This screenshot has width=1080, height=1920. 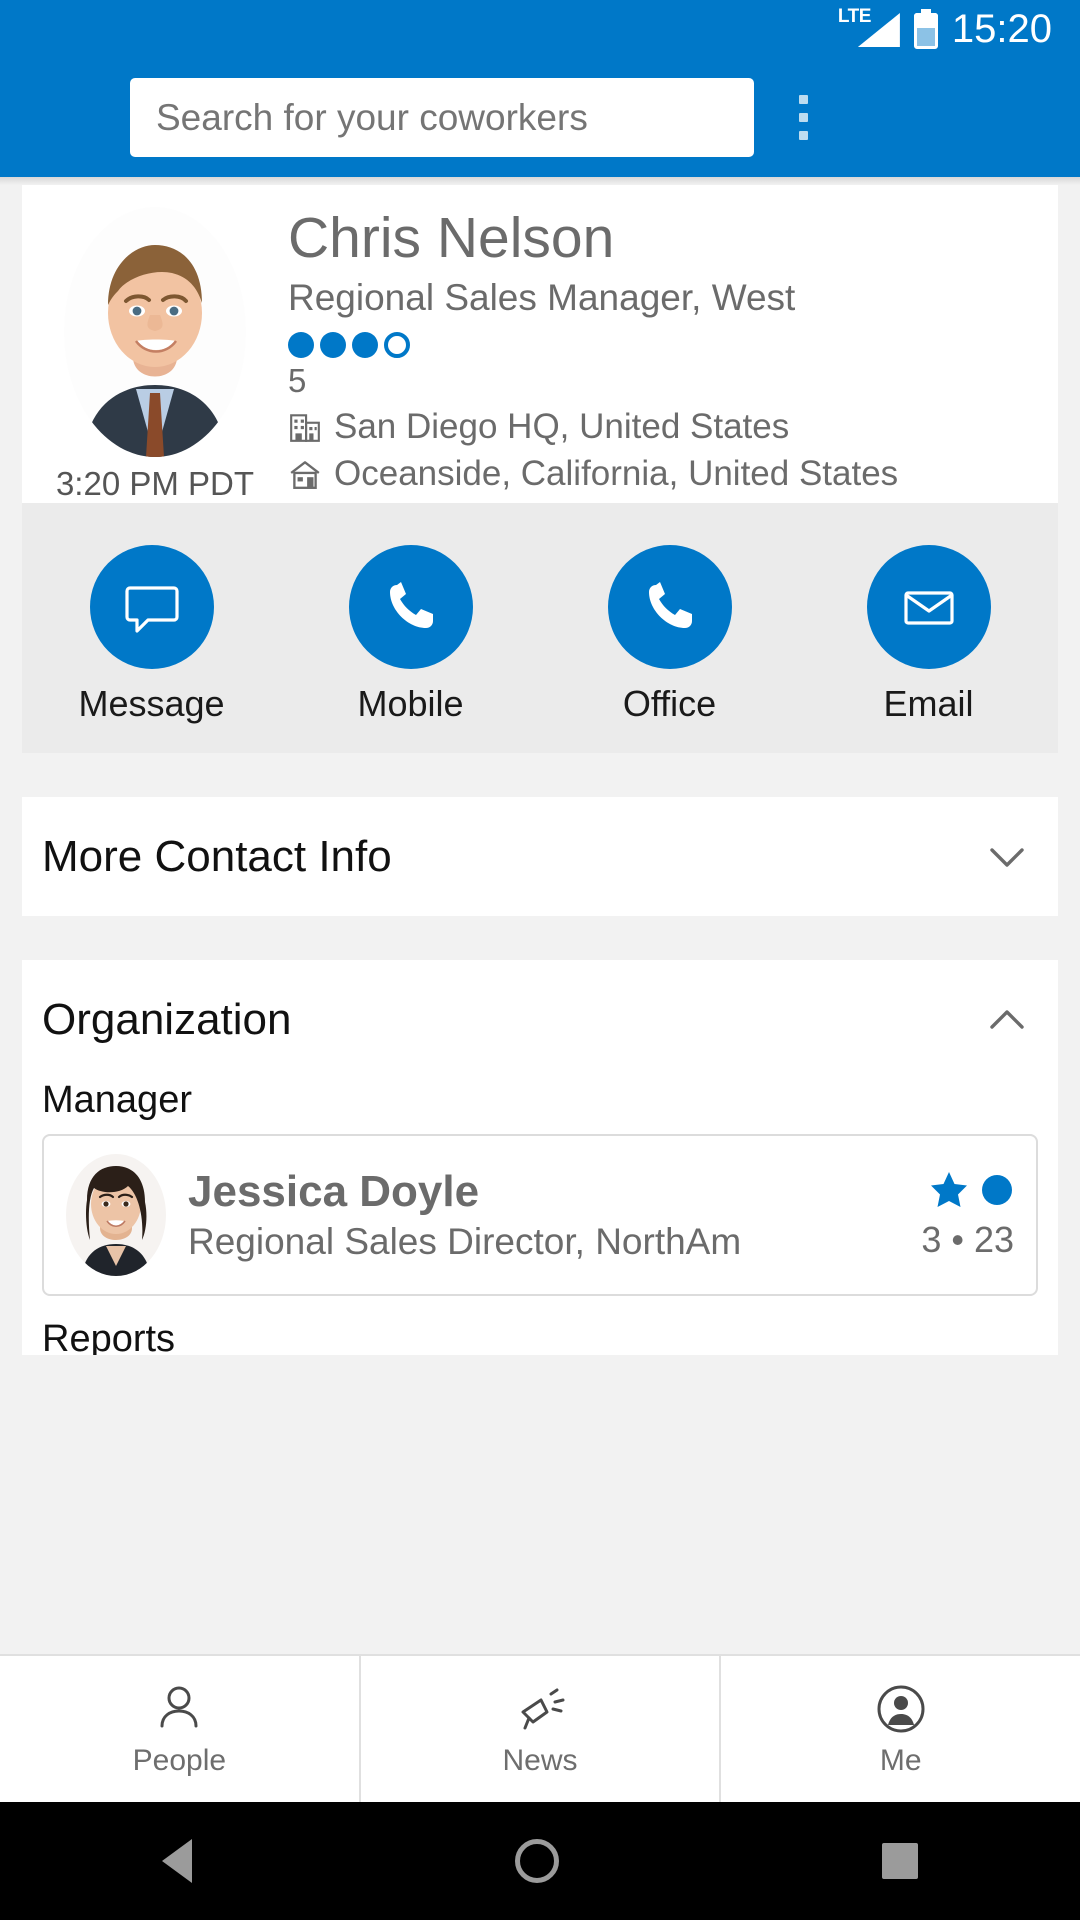 What do you see at coordinates (540, 856) in the screenshot?
I see `section-more-contact-info: More Contact Info` at bounding box center [540, 856].